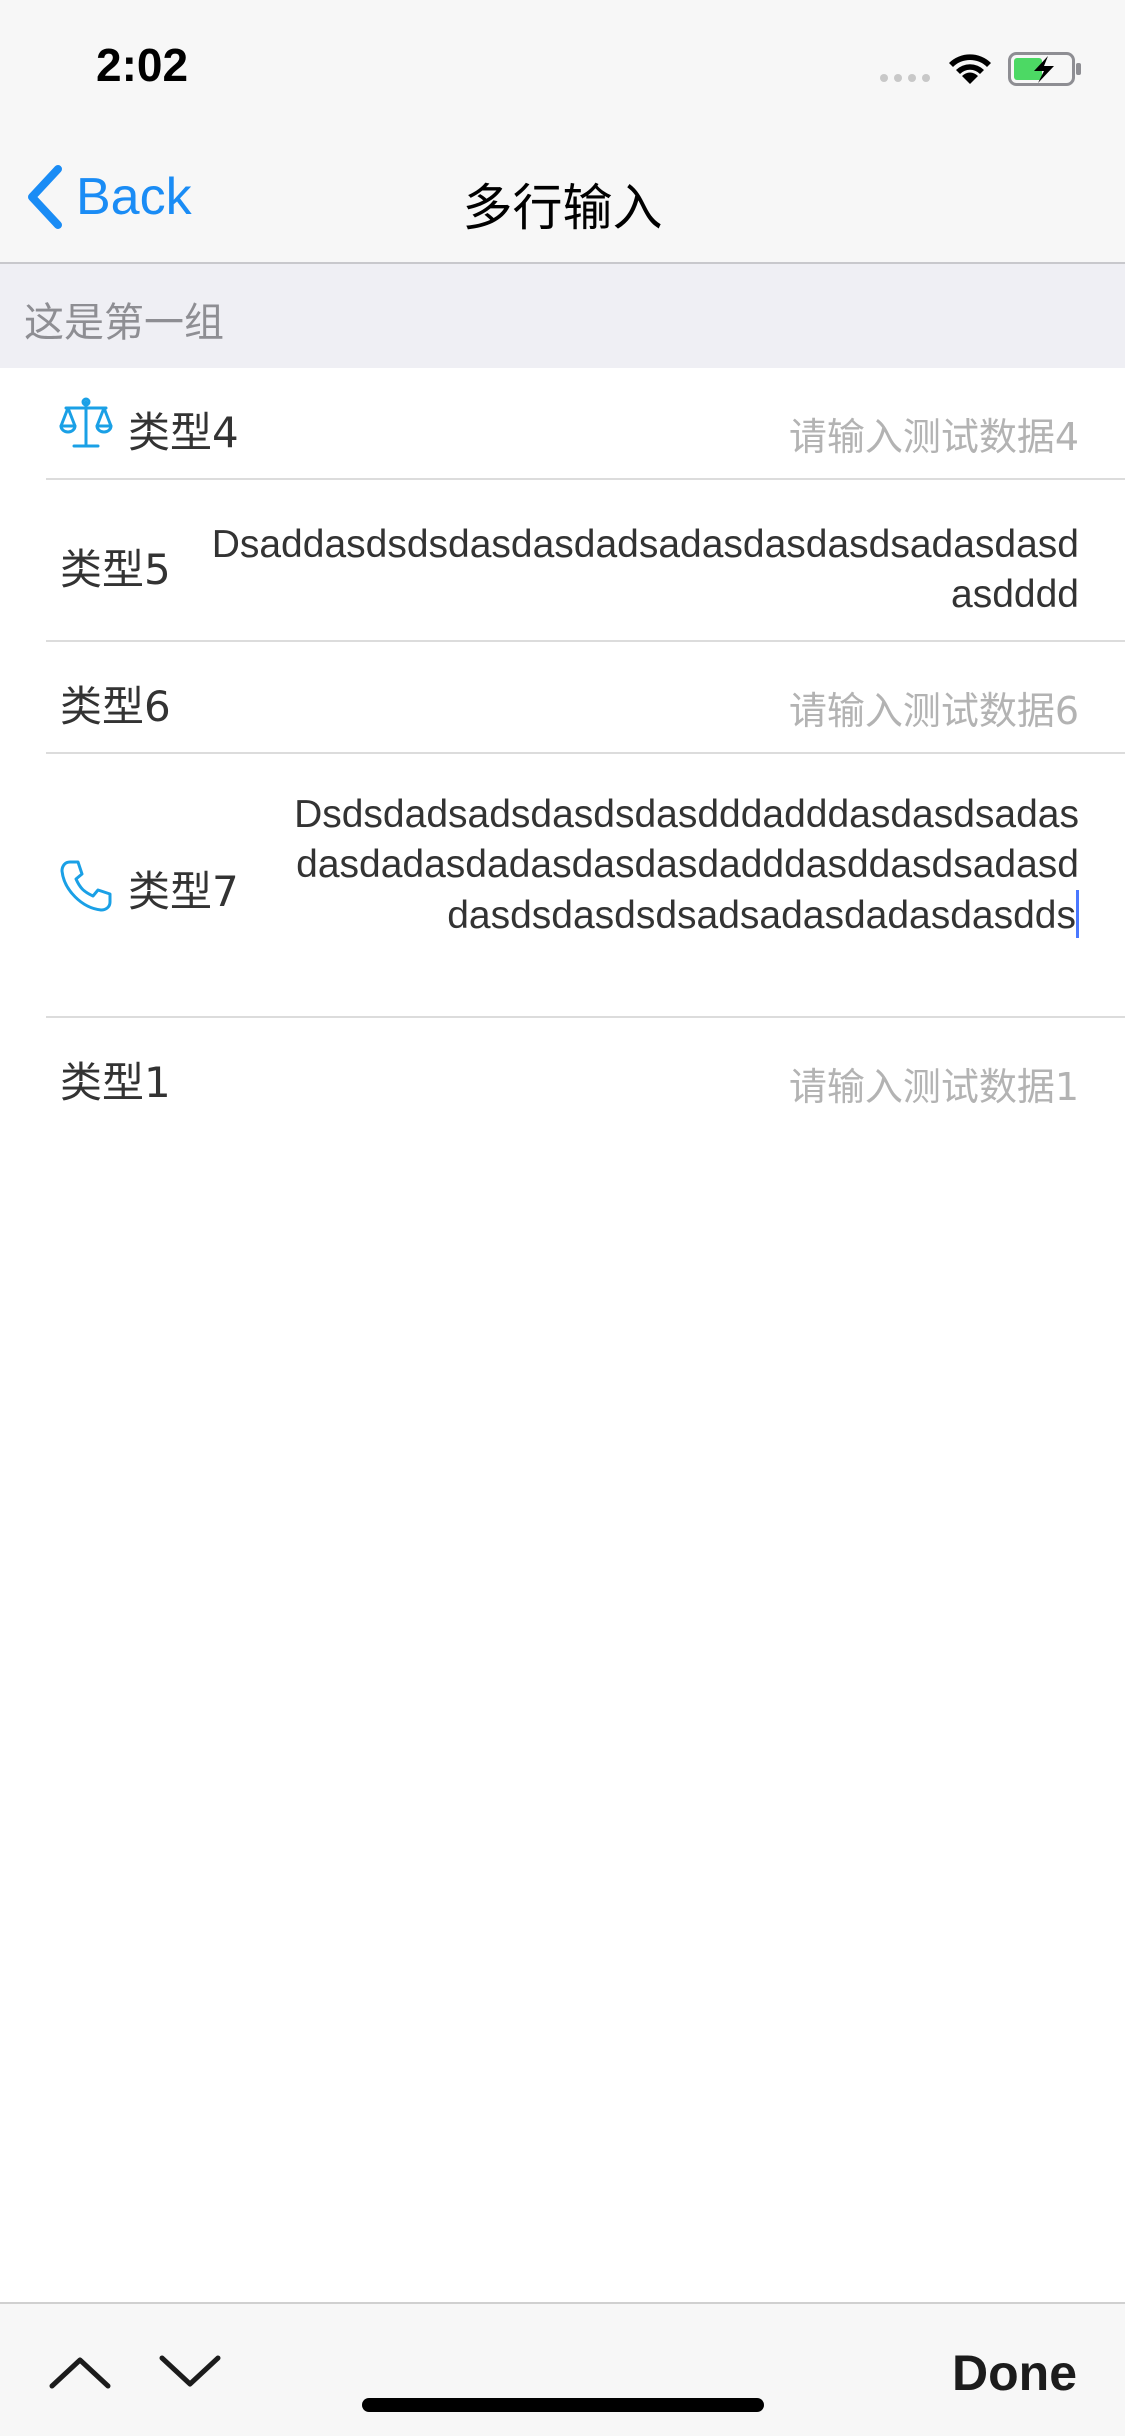 This screenshot has width=1125, height=2436. Describe the element at coordinates (80, 2372) in the screenshot. I see `chevron-up-icon` at that location.